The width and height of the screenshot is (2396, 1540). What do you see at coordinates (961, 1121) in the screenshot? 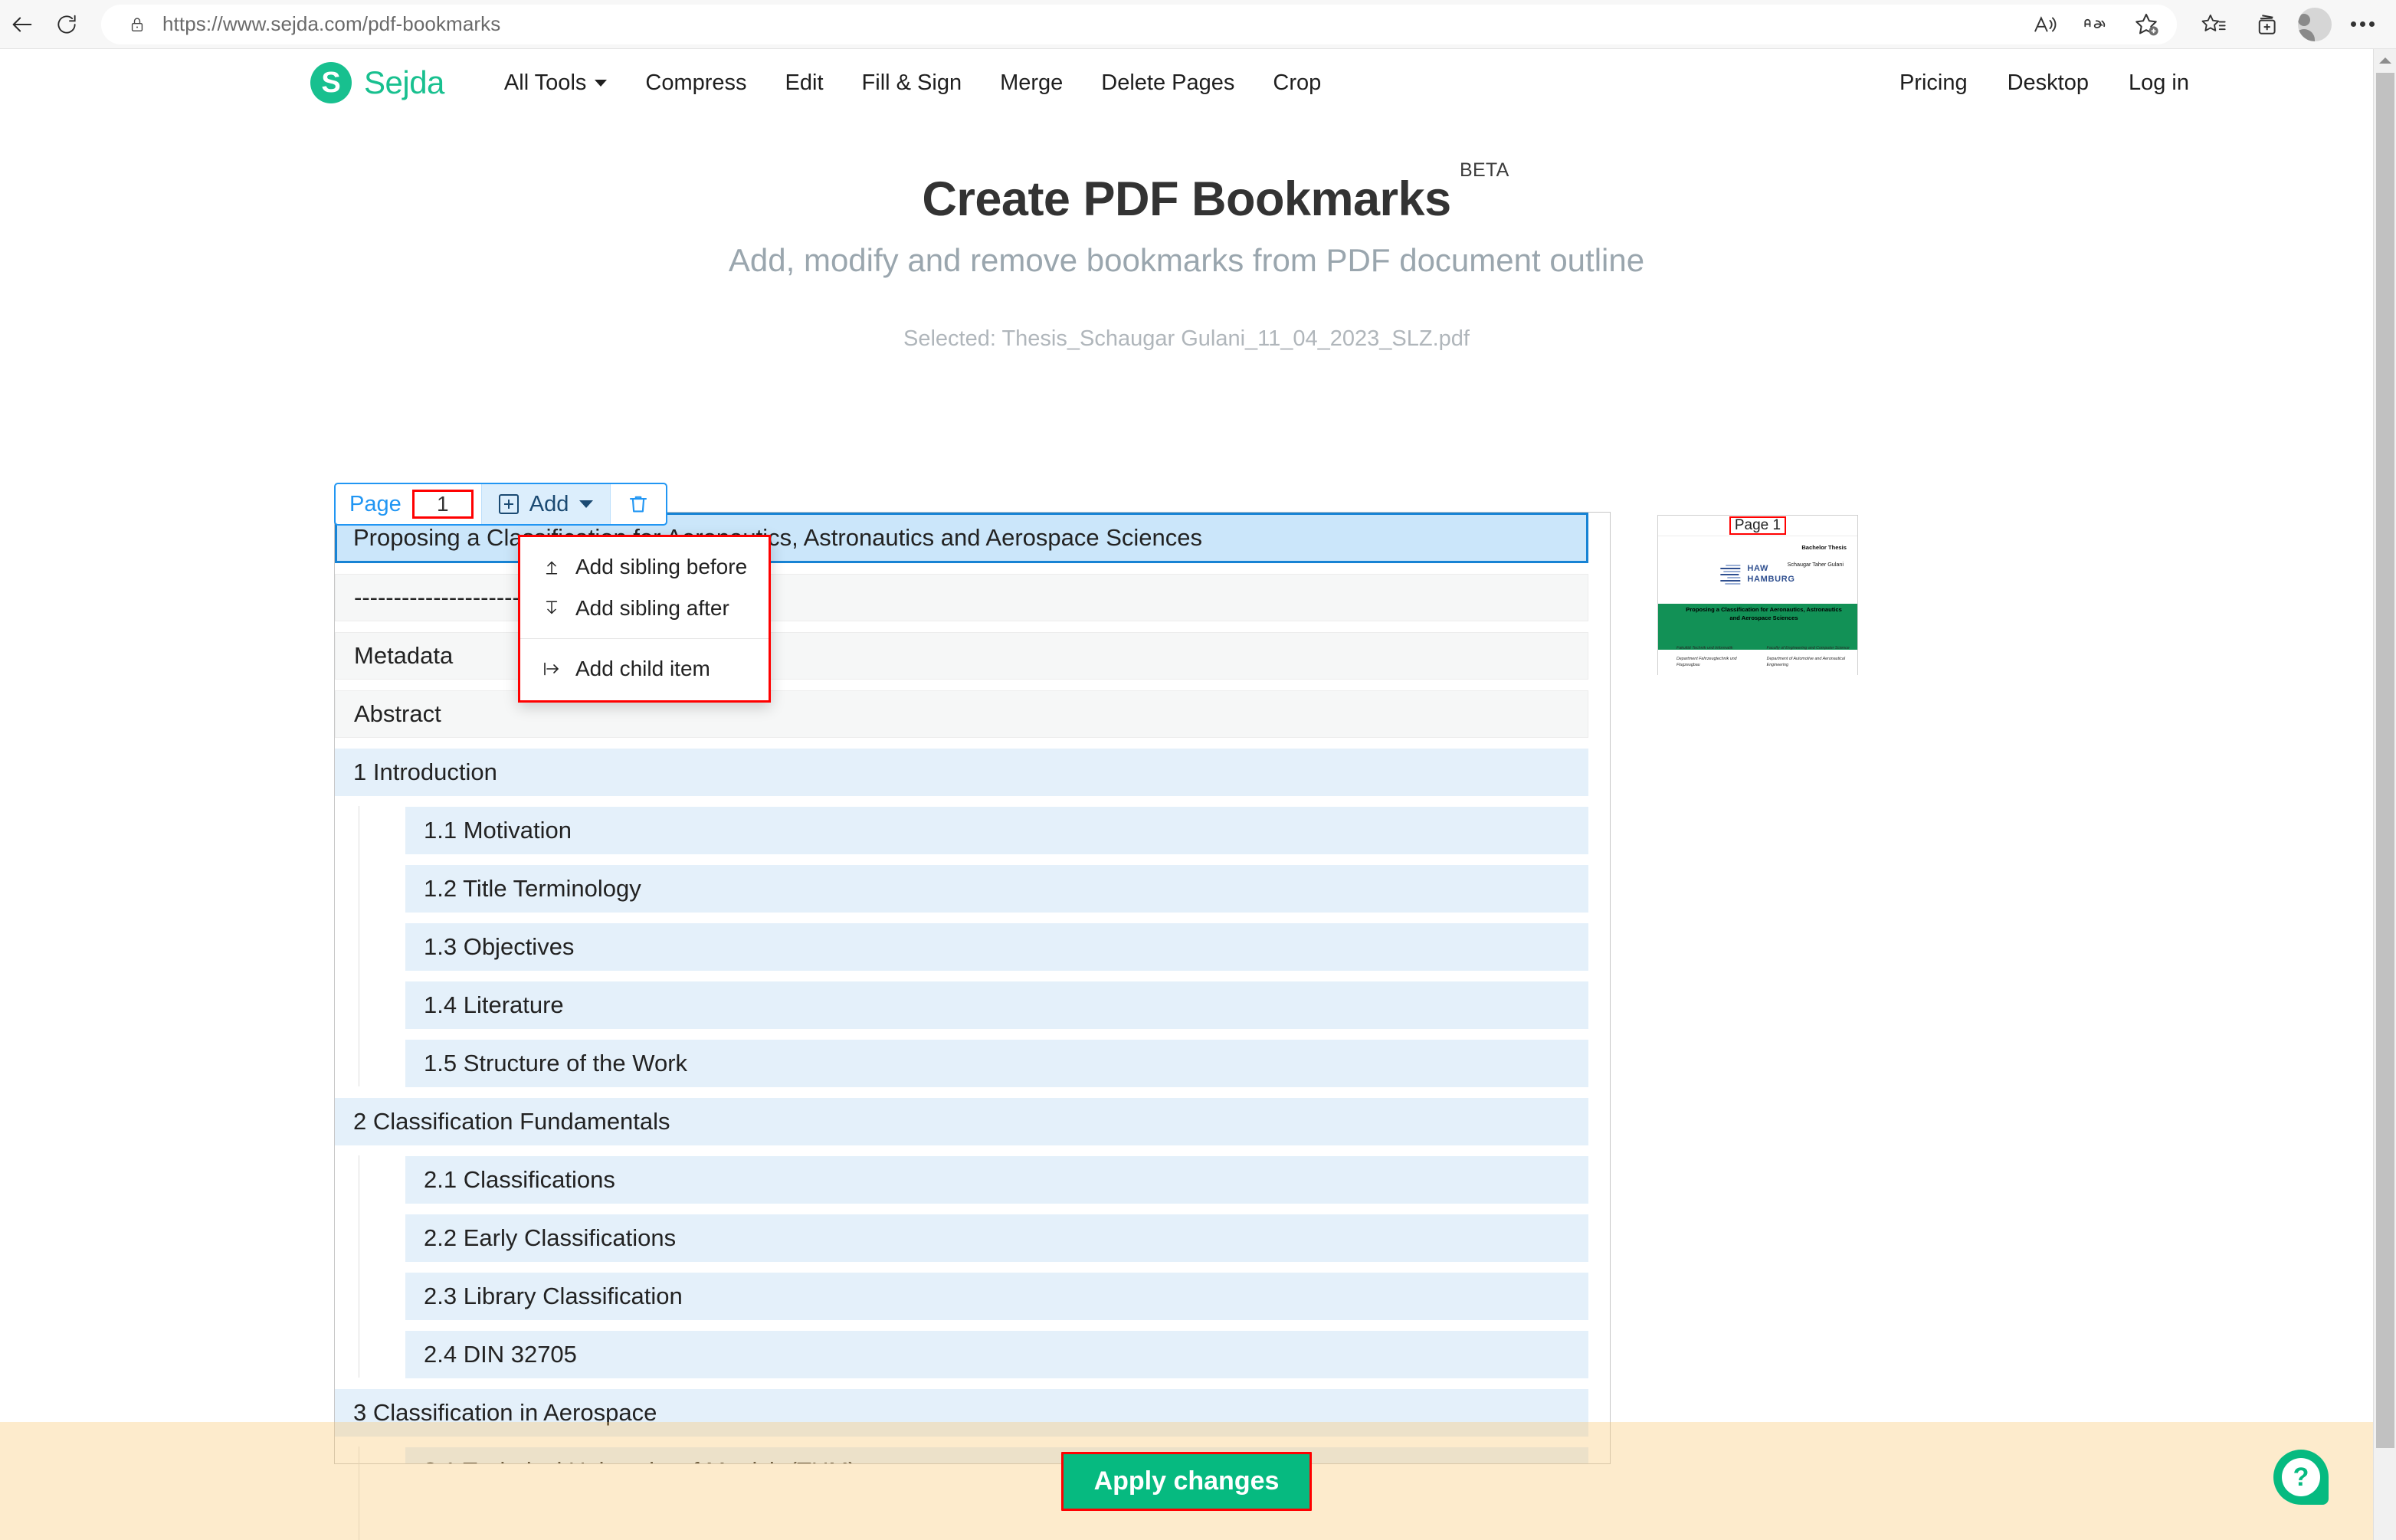
I see `bookmark-row: 2 Classification Fundamentals` at bounding box center [961, 1121].